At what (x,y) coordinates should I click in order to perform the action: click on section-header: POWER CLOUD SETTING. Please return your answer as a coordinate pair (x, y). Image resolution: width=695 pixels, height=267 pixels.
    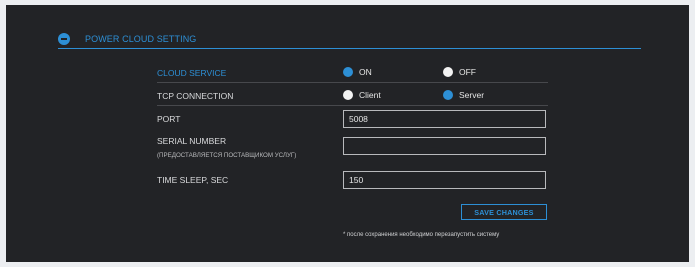
    Looking at the image, I should click on (349, 40).